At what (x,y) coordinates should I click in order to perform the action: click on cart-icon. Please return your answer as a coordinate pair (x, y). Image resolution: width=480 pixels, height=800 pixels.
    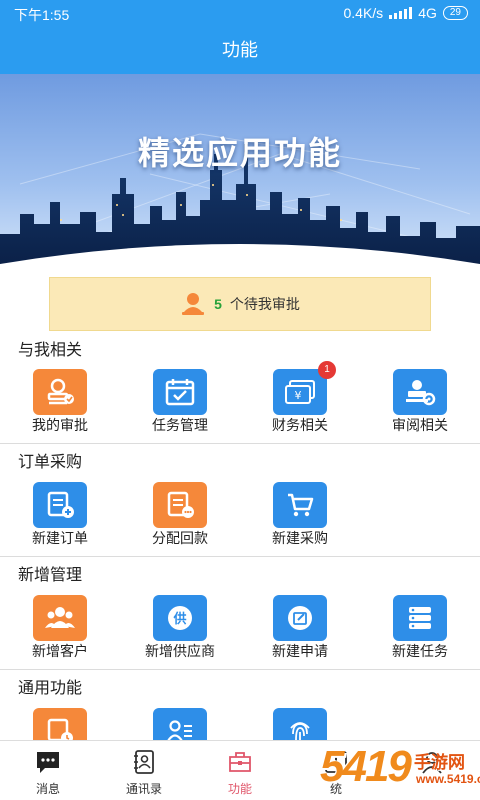
    Looking at the image, I should click on (300, 505).